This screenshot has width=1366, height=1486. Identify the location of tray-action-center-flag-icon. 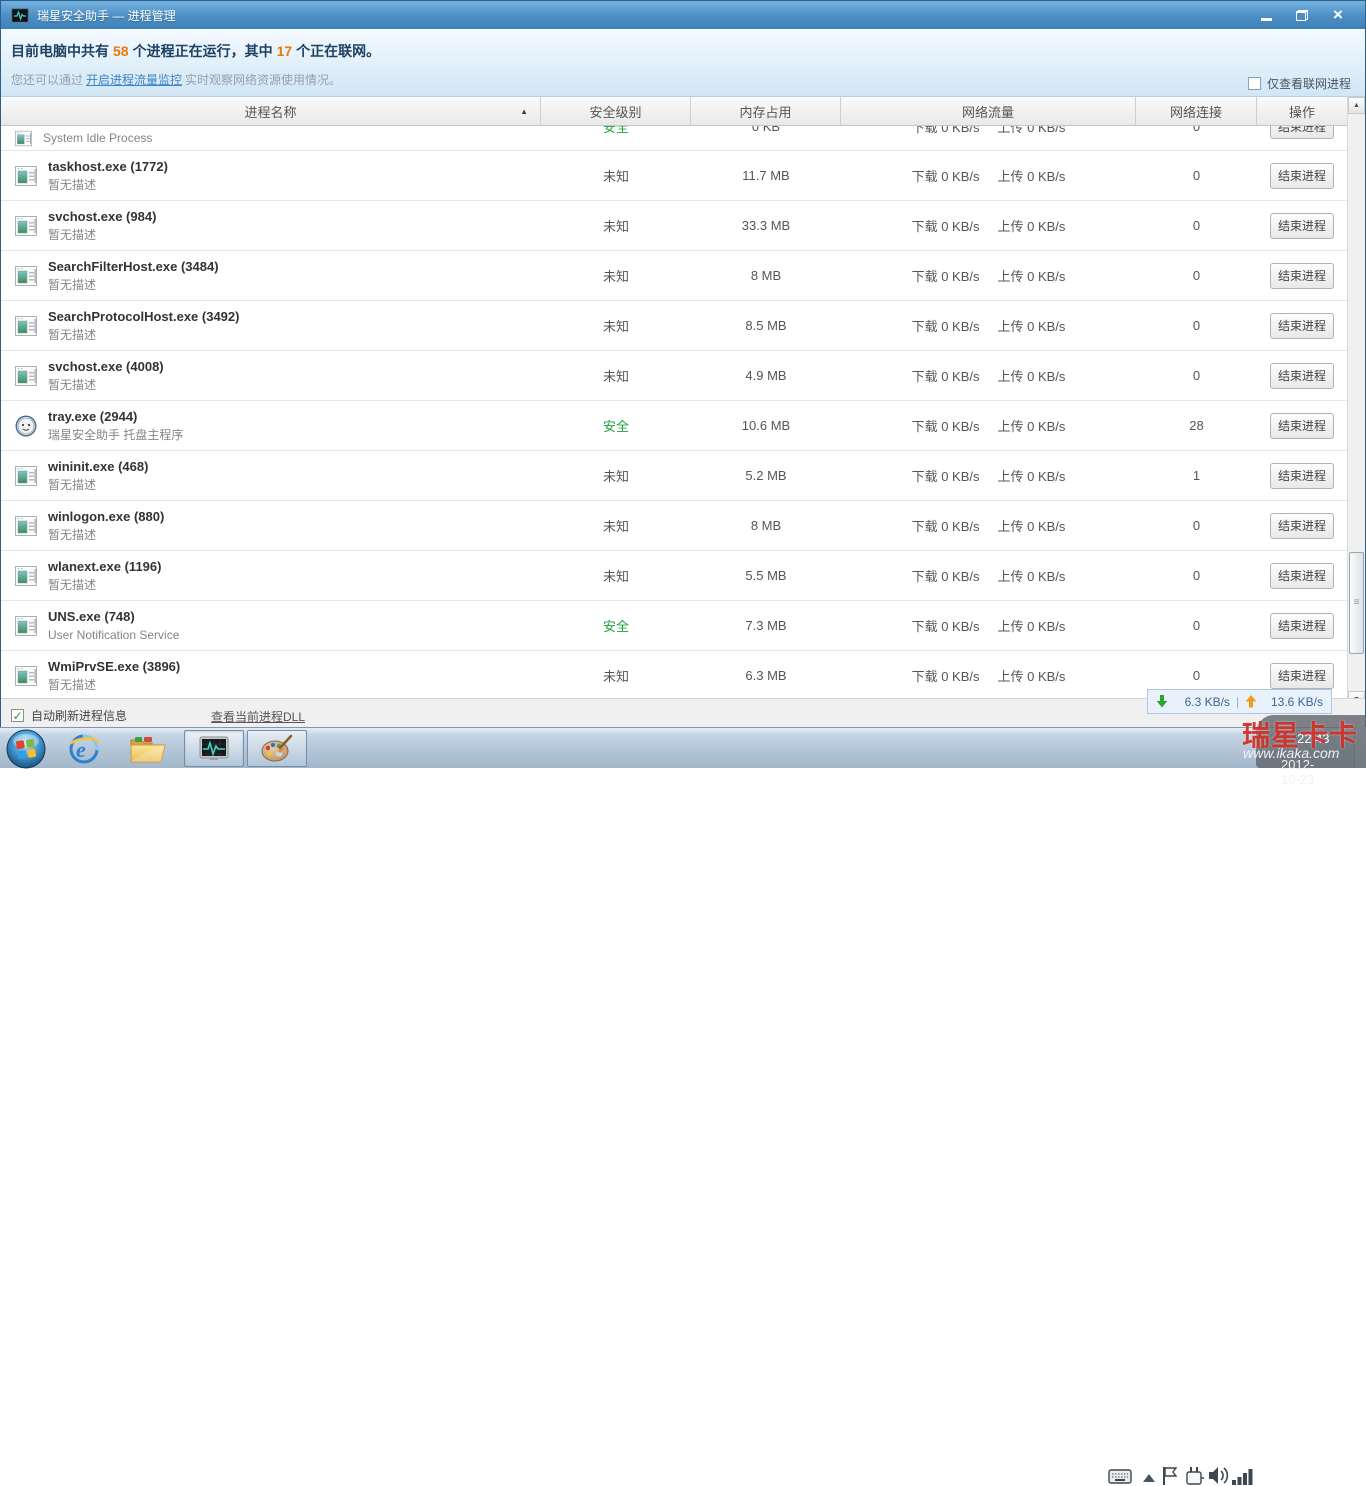
(1170, 1476).